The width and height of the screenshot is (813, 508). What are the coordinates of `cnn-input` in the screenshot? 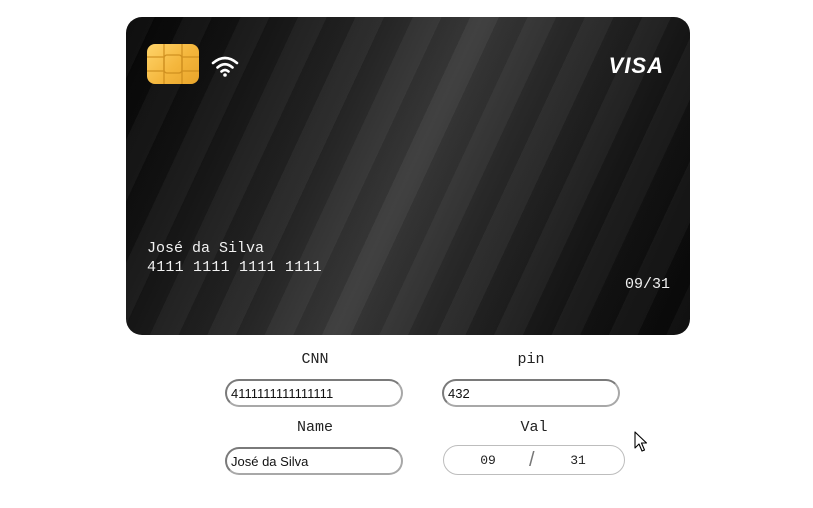 It's located at (314, 393).